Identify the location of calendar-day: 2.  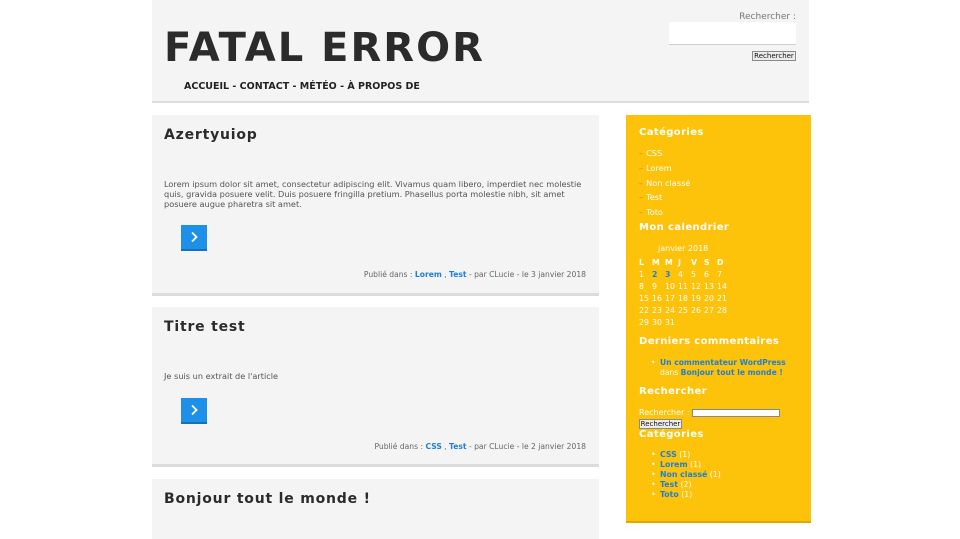
(658, 274).